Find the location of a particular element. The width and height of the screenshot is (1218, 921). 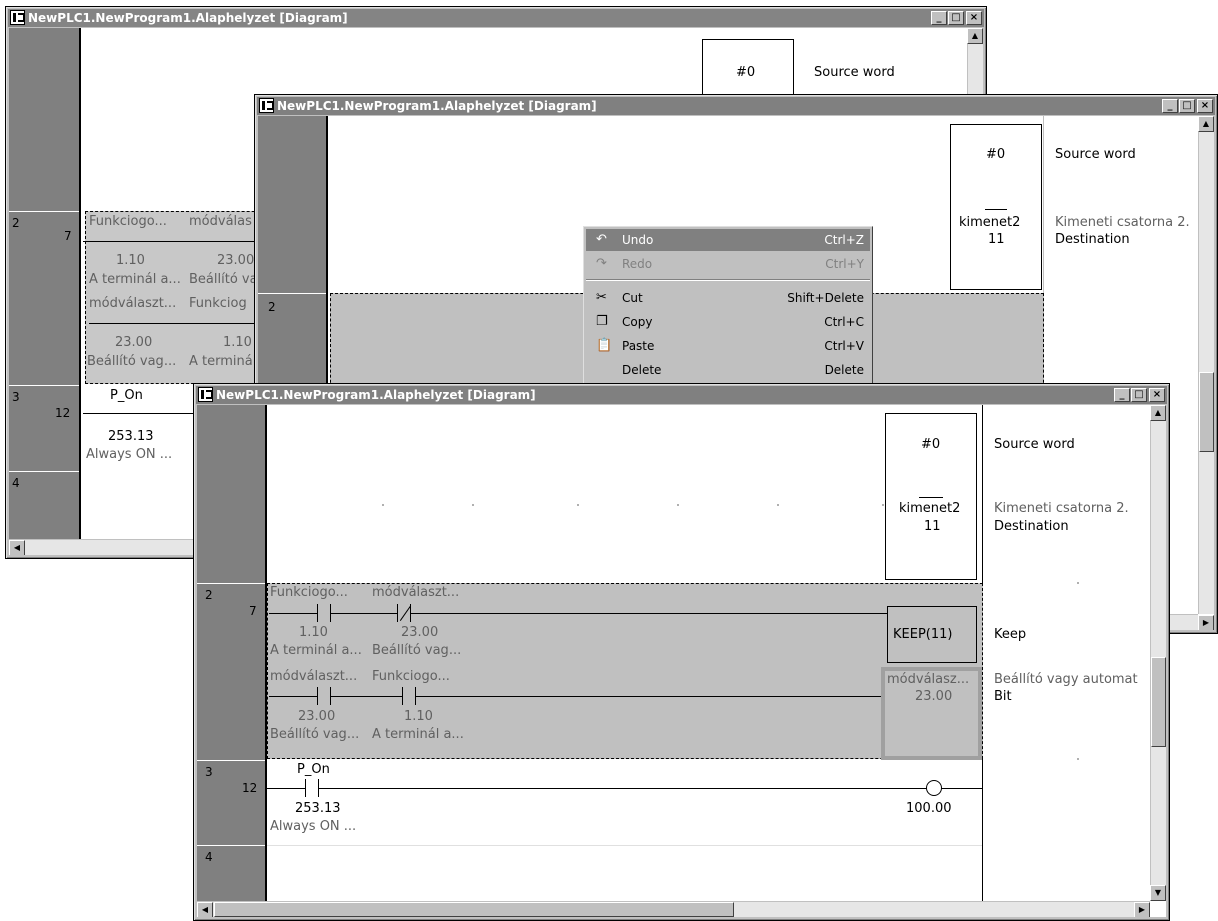

menu-item-undo: ↶ Undo Ctrl+Z is located at coordinates (728, 240).